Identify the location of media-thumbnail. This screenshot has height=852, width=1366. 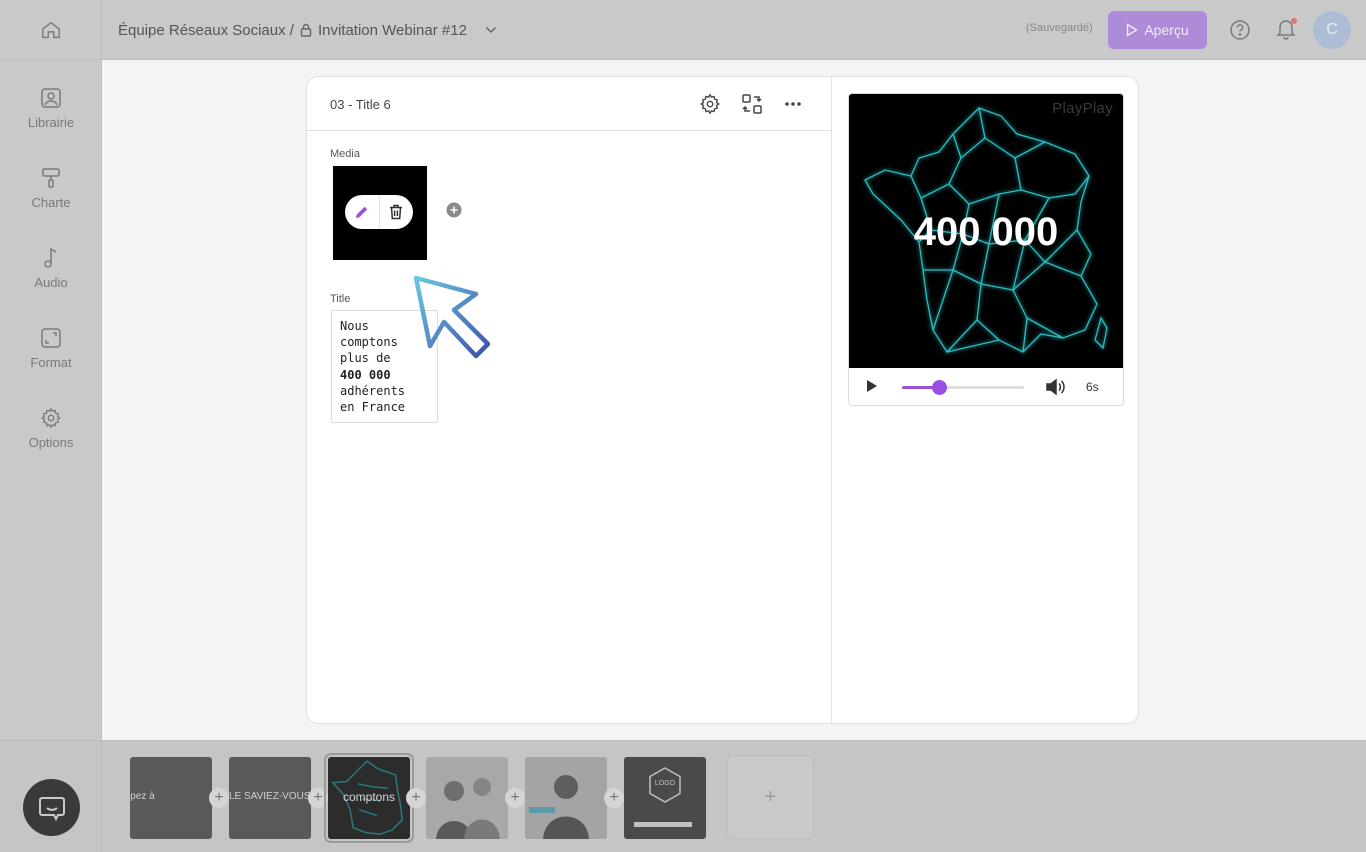
(380, 213).